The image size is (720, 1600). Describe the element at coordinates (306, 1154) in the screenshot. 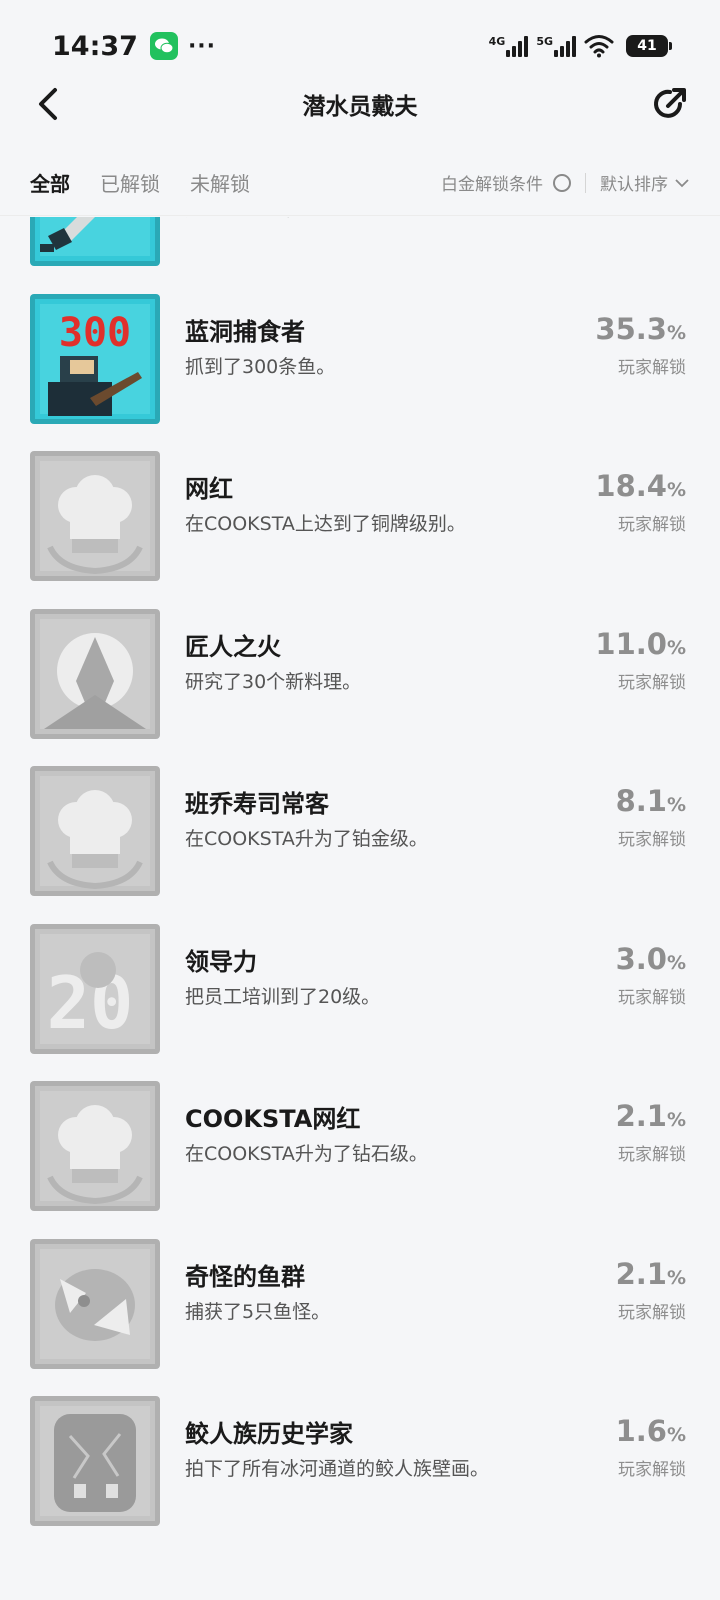

I see `achievement-desc: 在COOKSTA升为了钻石级。` at that location.